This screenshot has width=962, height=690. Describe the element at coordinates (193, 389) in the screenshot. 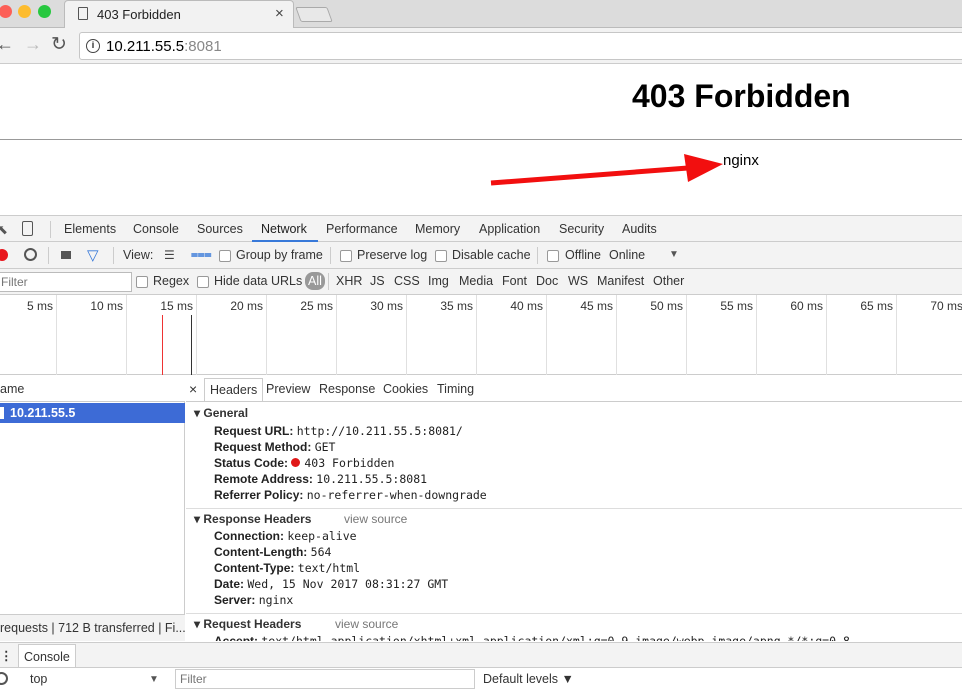

I see `close-details-icon: ×` at that location.